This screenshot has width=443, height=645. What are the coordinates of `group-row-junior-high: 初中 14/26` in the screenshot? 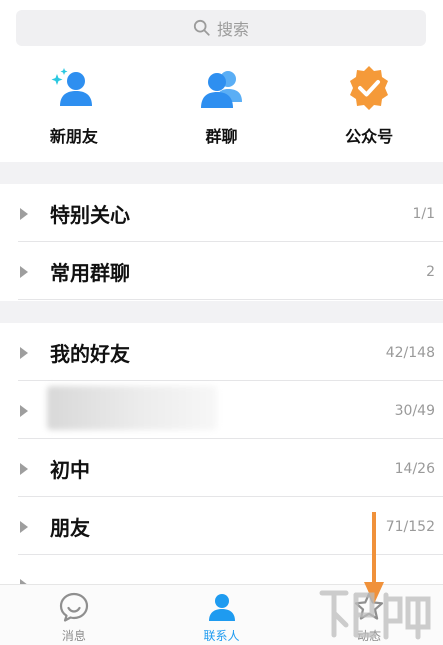 It's located at (221, 468).